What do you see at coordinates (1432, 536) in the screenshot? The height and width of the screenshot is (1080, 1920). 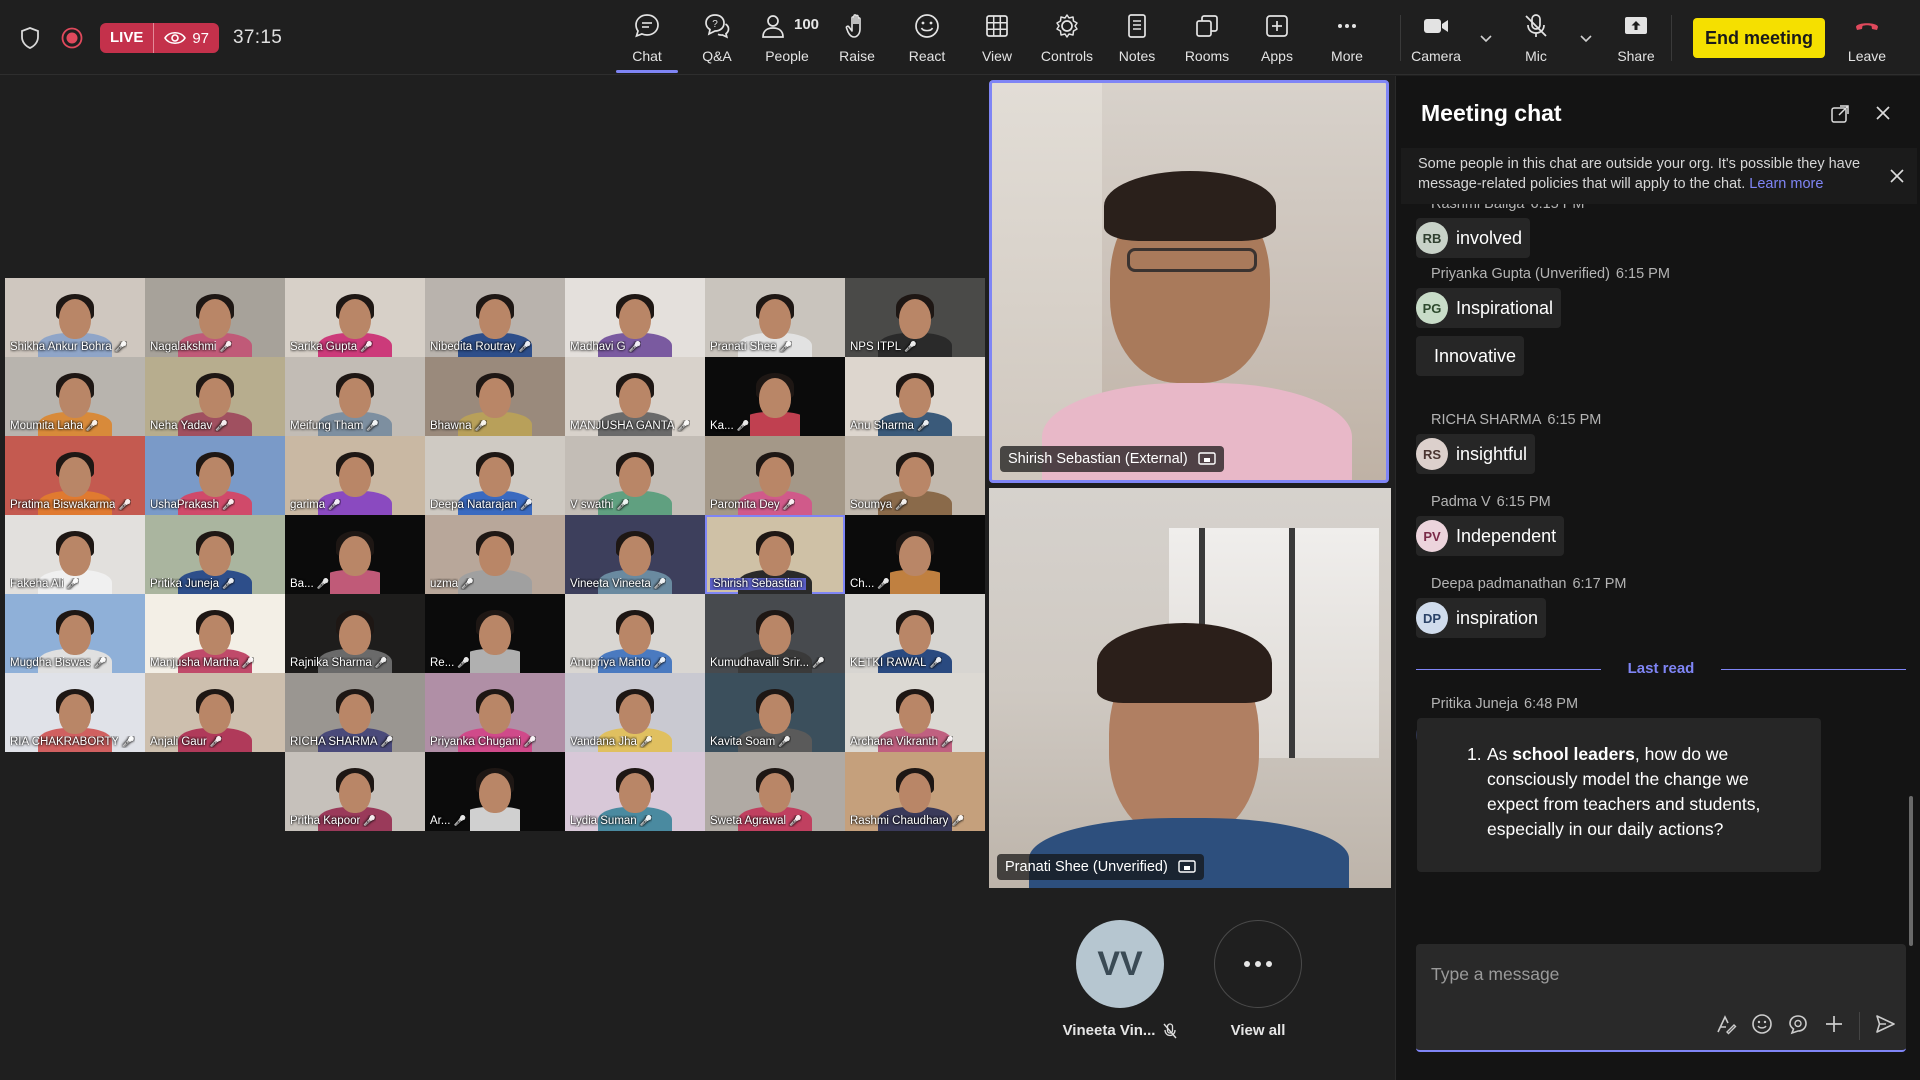 I see `avatar: PV` at bounding box center [1432, 536].